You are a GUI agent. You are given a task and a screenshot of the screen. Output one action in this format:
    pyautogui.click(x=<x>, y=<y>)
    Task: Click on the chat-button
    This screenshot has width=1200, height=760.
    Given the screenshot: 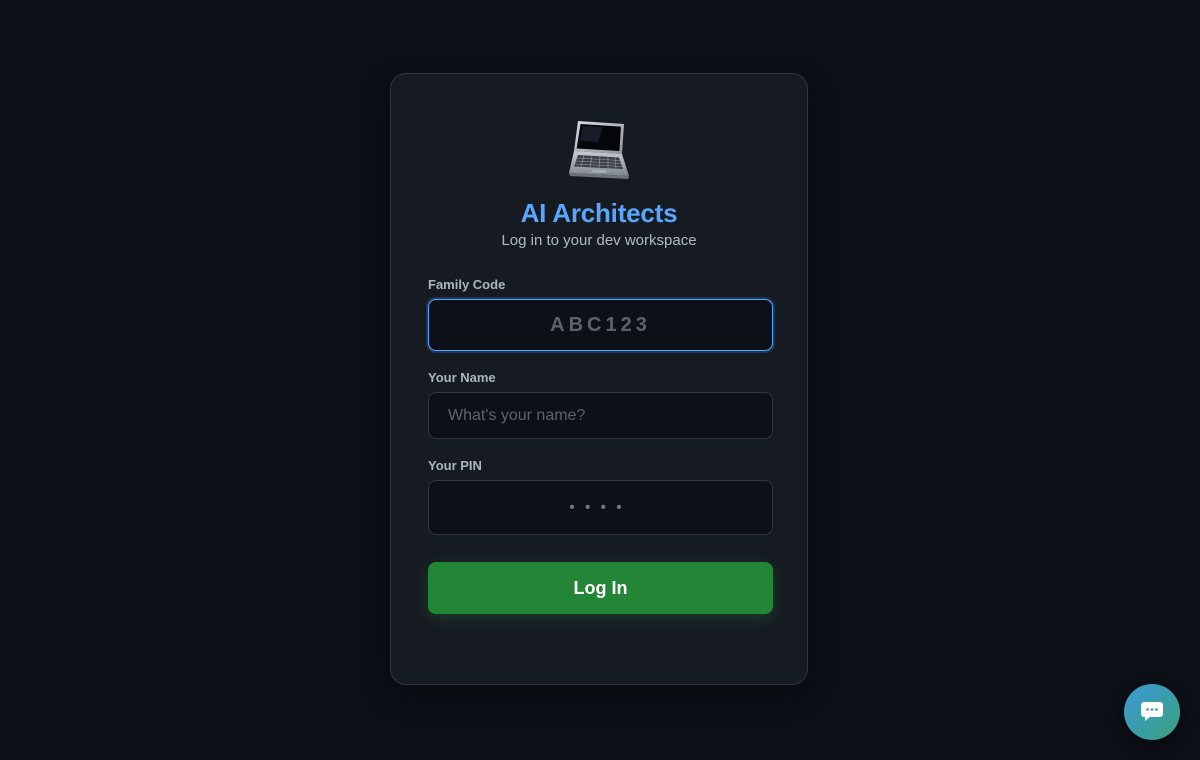 What is the action you would take?
    pyautogui.click(x=1152, y=712)
    